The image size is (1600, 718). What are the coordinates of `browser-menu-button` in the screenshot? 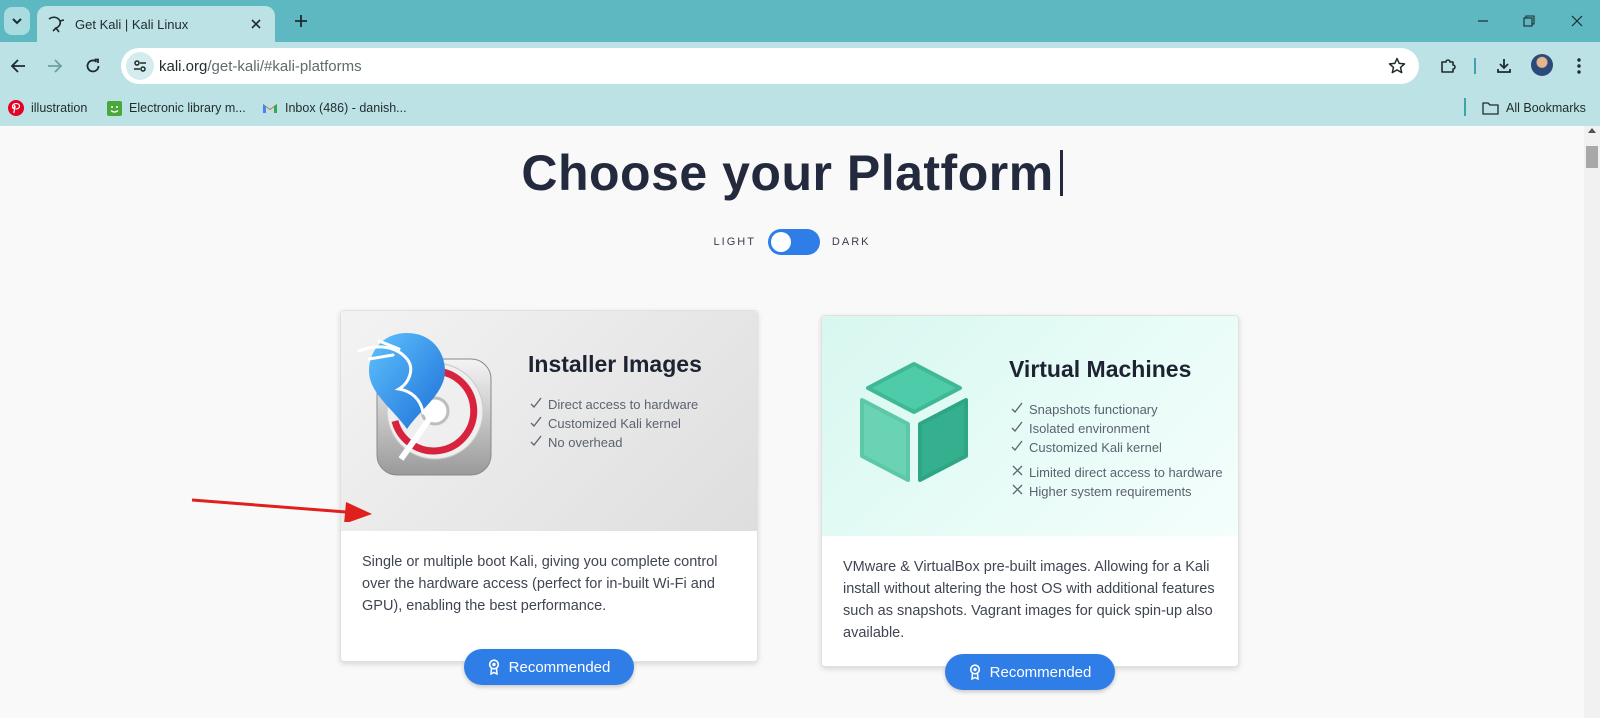 It's located at (1579, 66).